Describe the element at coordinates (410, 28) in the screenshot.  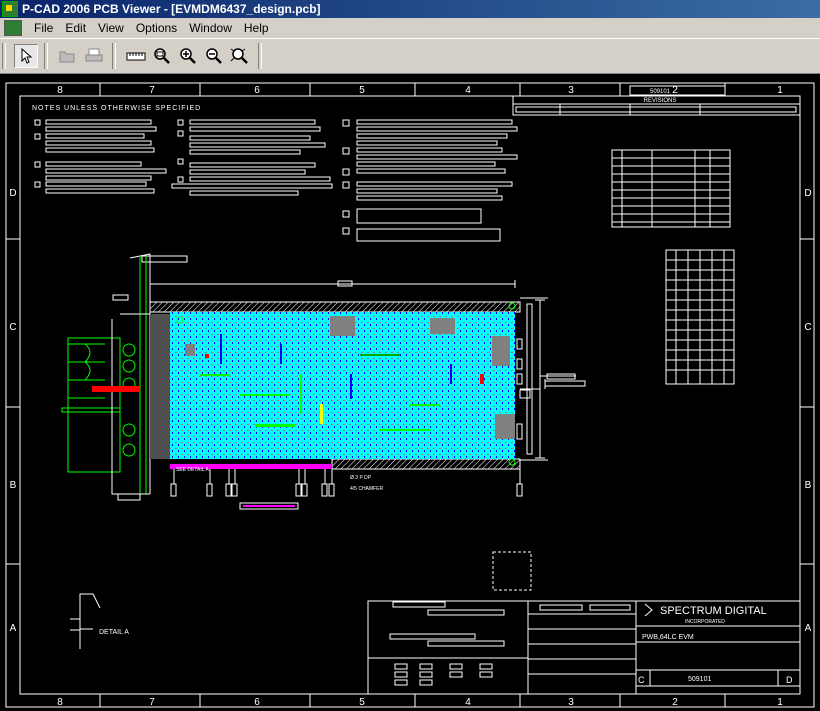
I see `menu-bar: File Edit View Options Window Help` at that location.